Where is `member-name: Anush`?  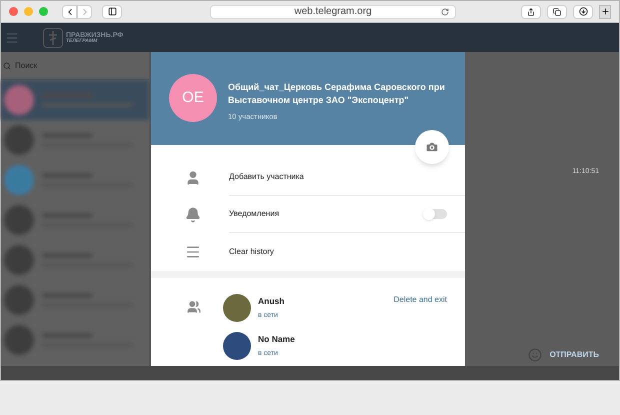
member-name: Anush is located at coordinates (271, 301).